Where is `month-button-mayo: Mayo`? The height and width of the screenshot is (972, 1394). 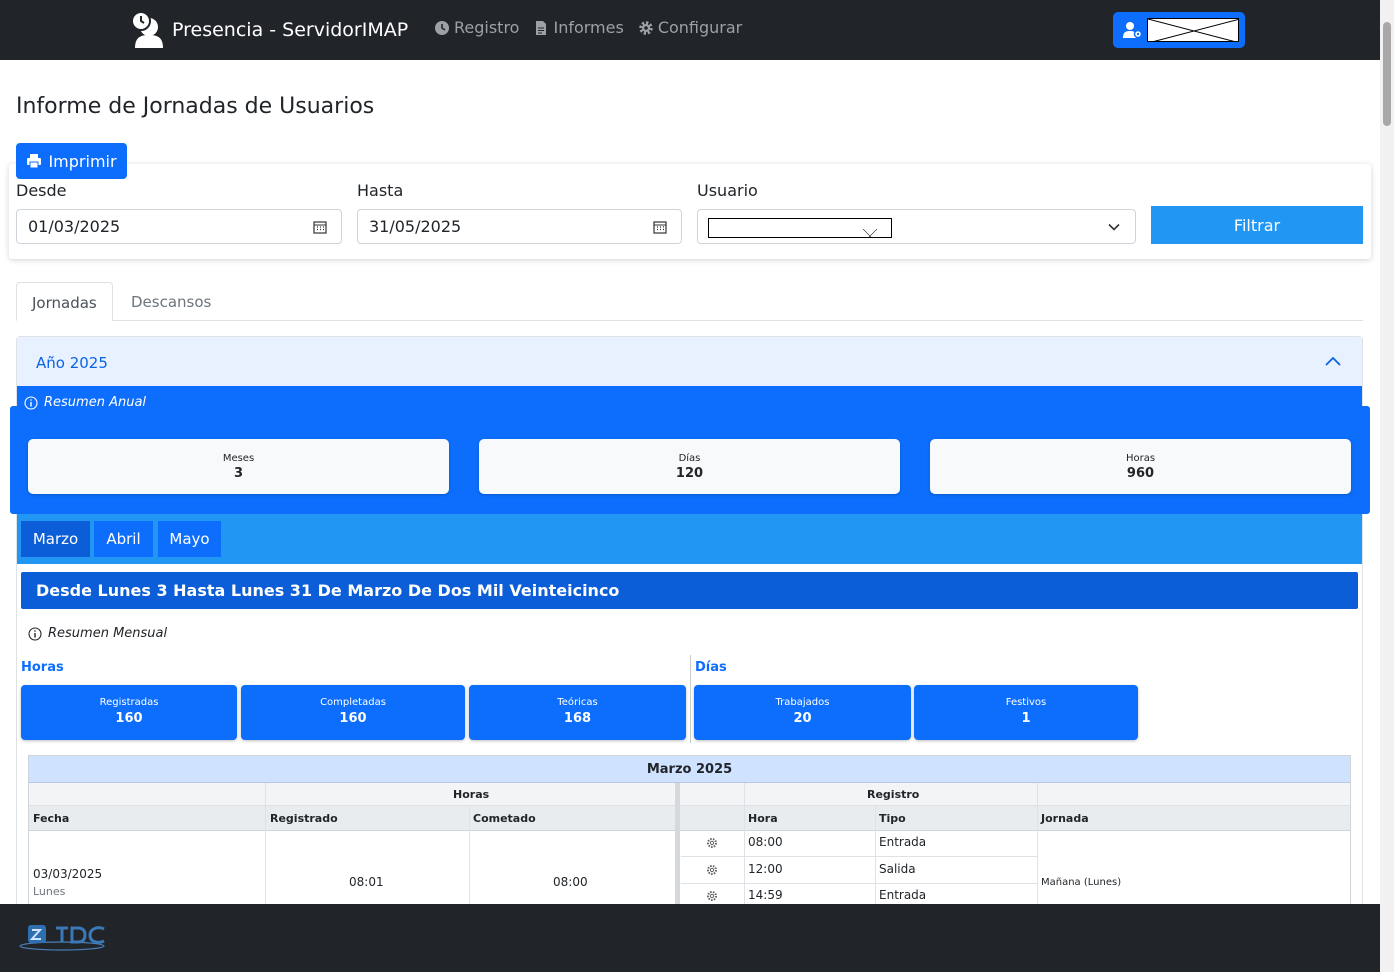
month-button-mayo: Mayo is located at coordinates (189, 539).